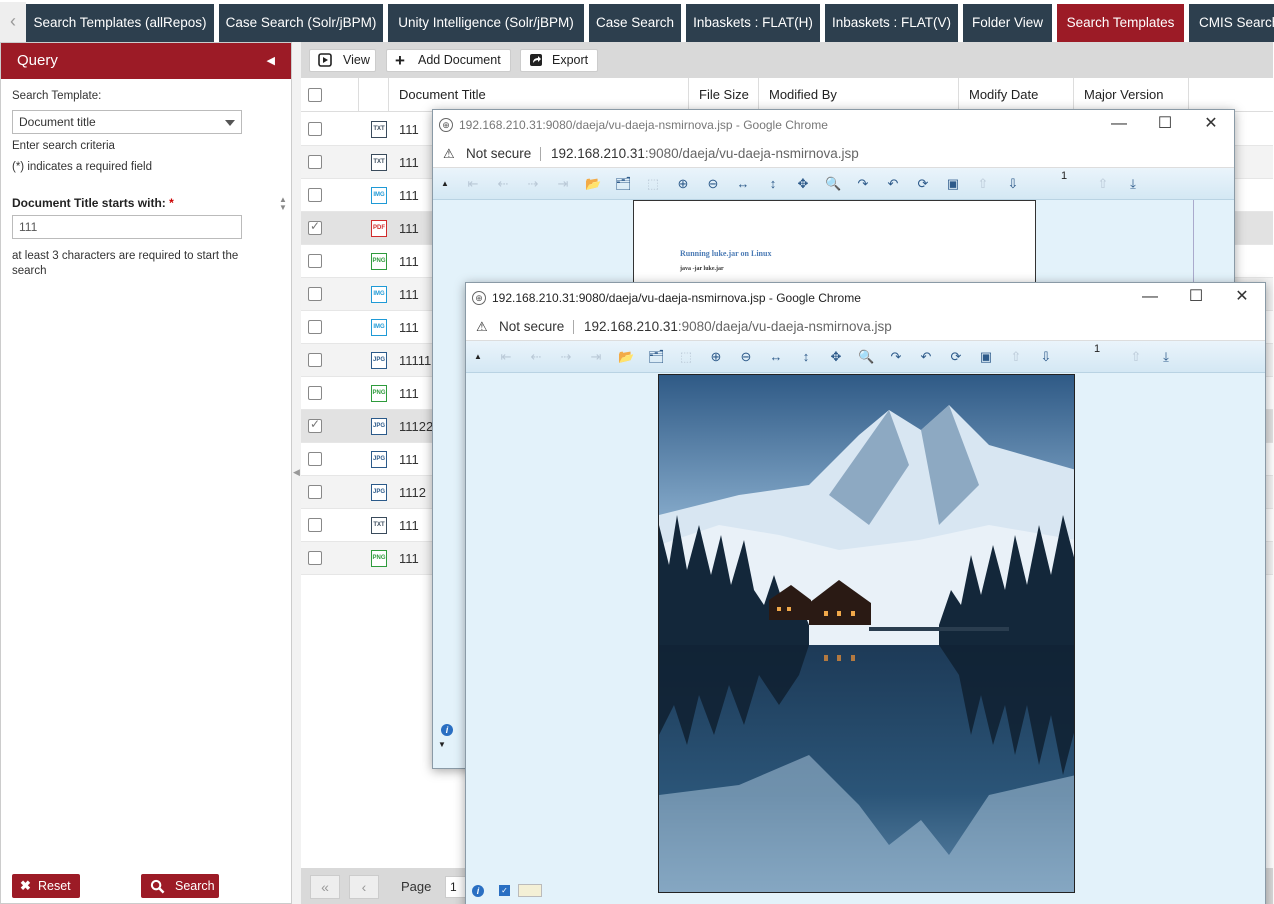 Image resolution: width=1274 pixels, height=904 pixels. What do you see at coordinates (342, 60) in the screenshot?
I see `view-button: View` at bounding box center [342, 60].